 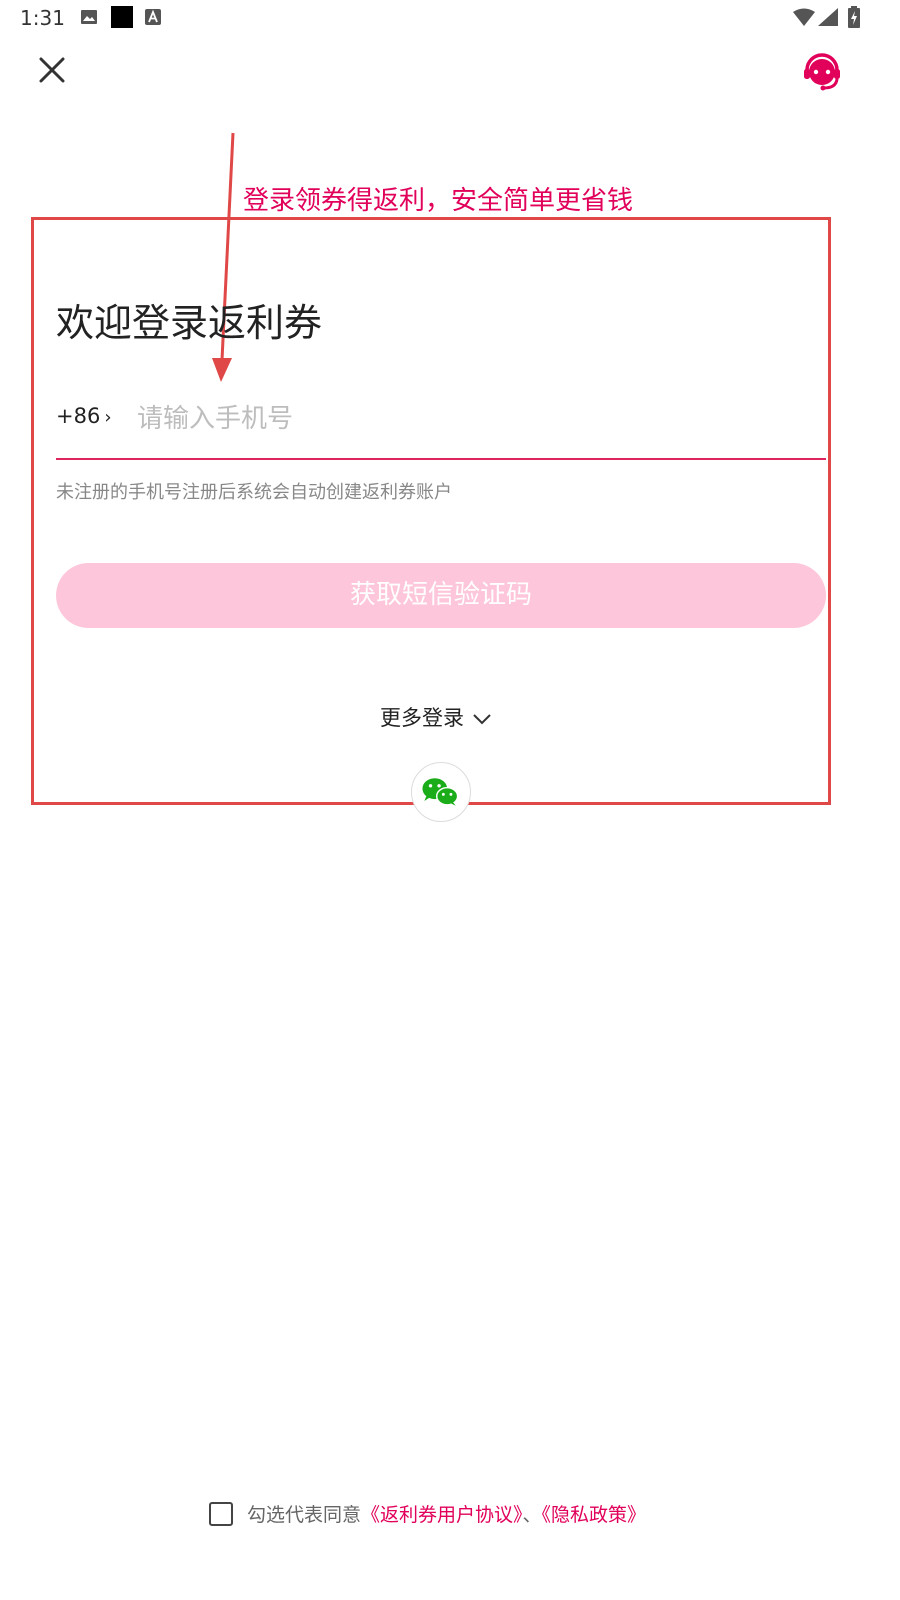 I want to click on wechat-icon, so click(x=440, y=792).